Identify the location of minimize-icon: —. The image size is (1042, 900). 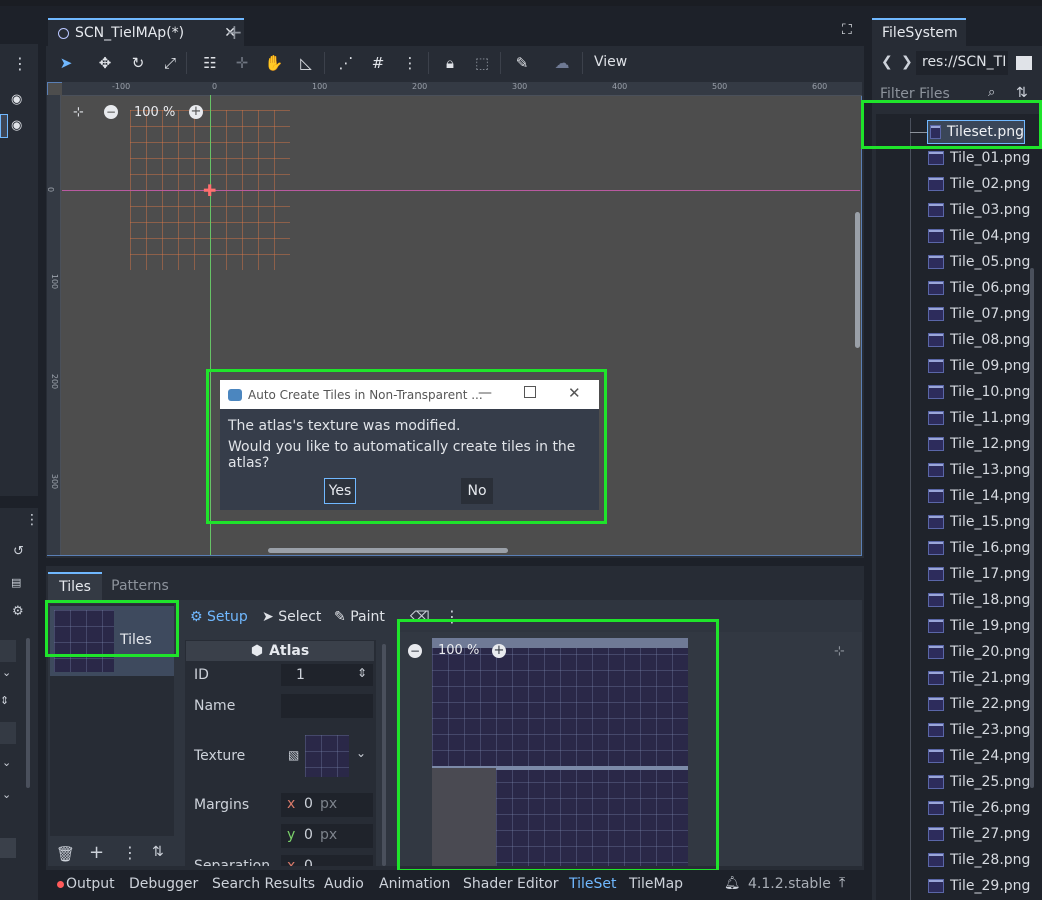
(485, 393).